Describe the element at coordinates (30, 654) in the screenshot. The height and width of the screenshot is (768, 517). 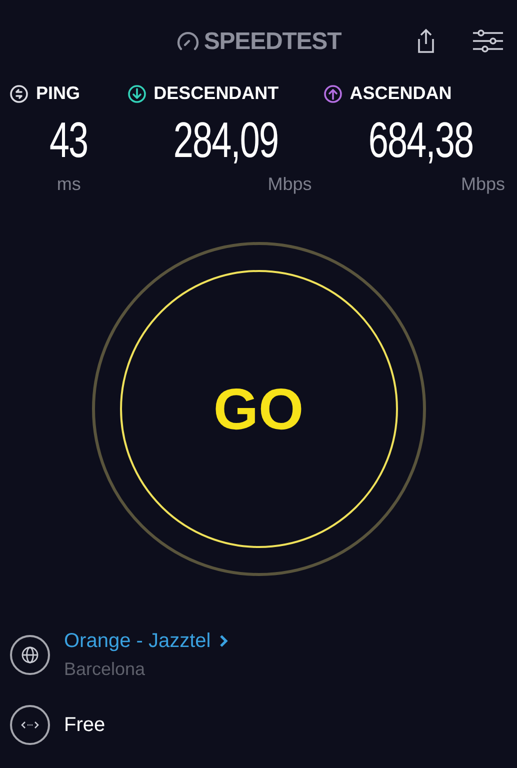
I see `globe-icon` at that location.